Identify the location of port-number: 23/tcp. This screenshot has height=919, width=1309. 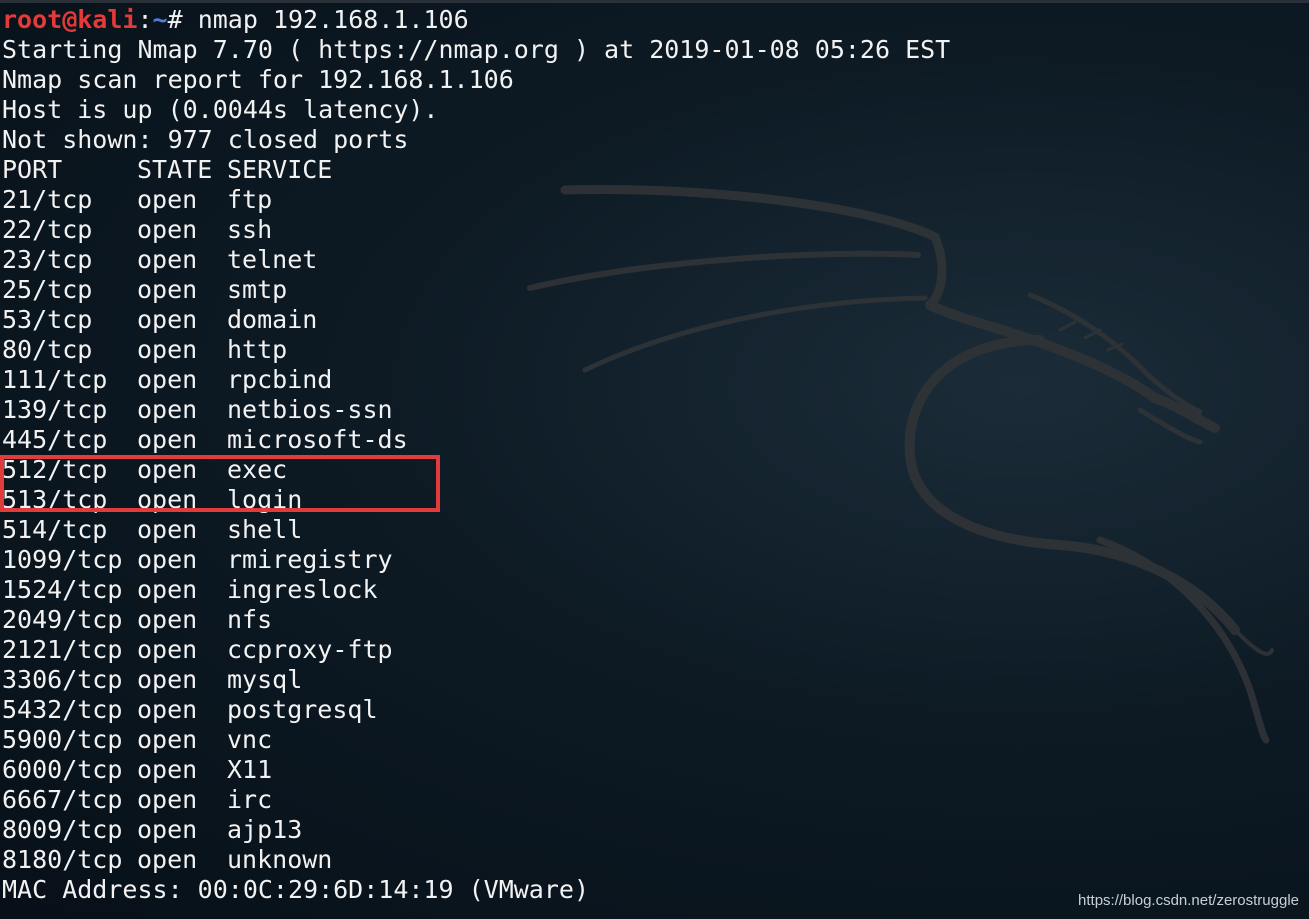
(47, 259).